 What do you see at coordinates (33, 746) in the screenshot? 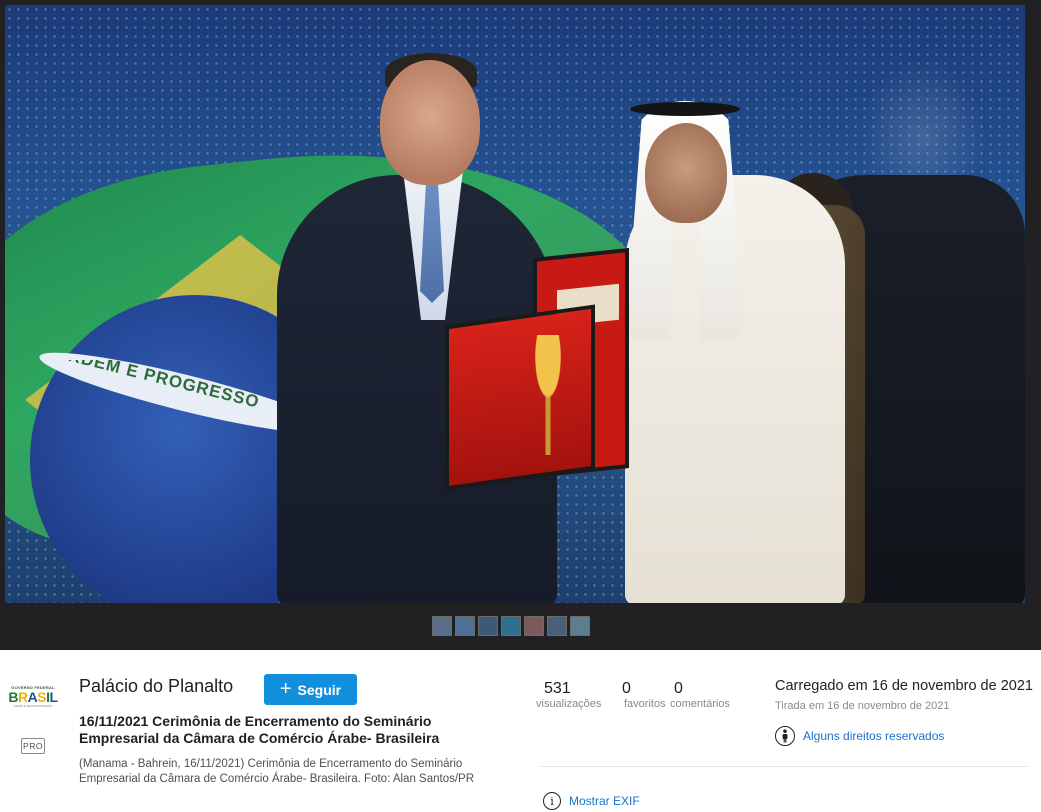
I see `pro-badge: PRO` at bounding box center [33, 746].